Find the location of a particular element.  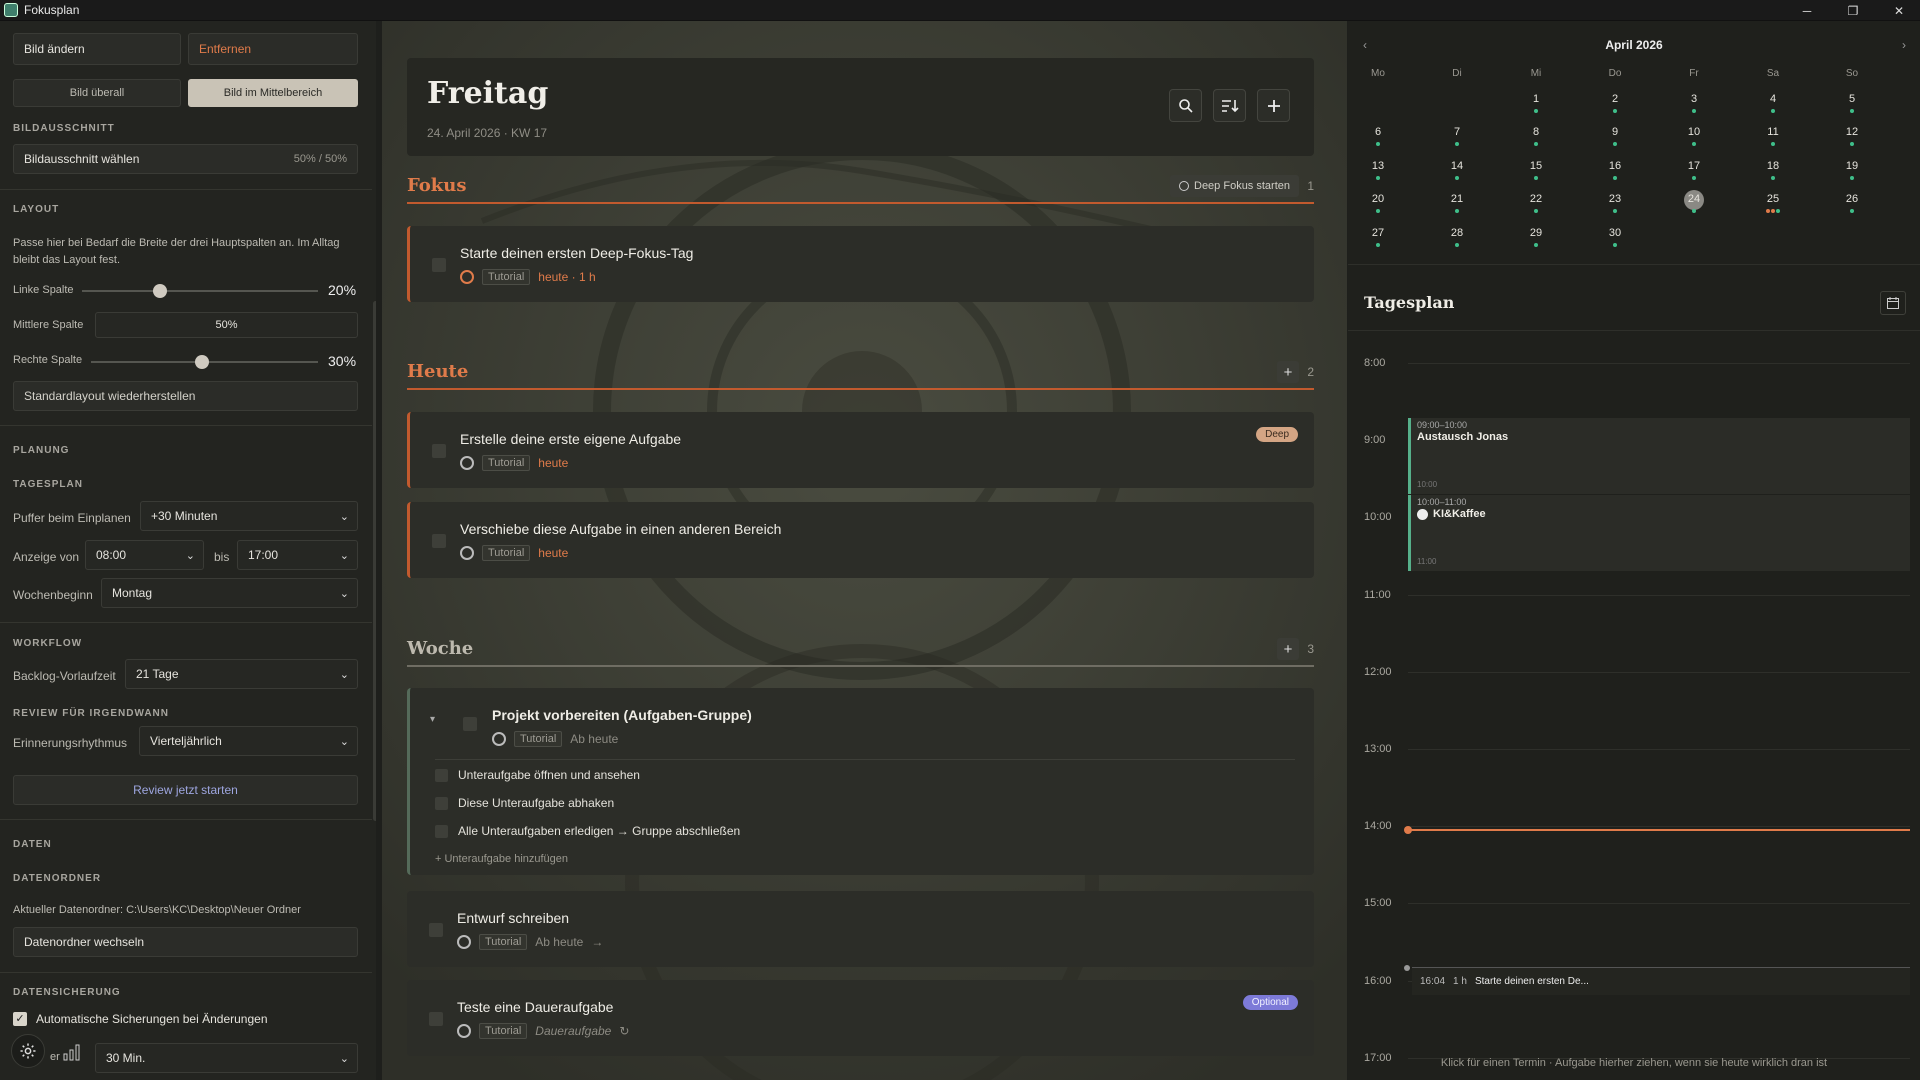

backlog-select: 21 Tage ⌄ is located at coordinates (241, 674).